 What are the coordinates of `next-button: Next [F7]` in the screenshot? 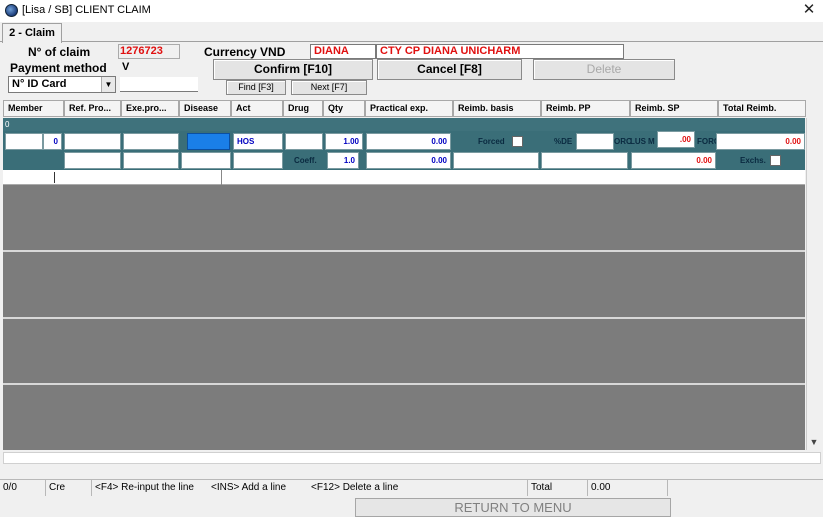 It's located at (329, 87).